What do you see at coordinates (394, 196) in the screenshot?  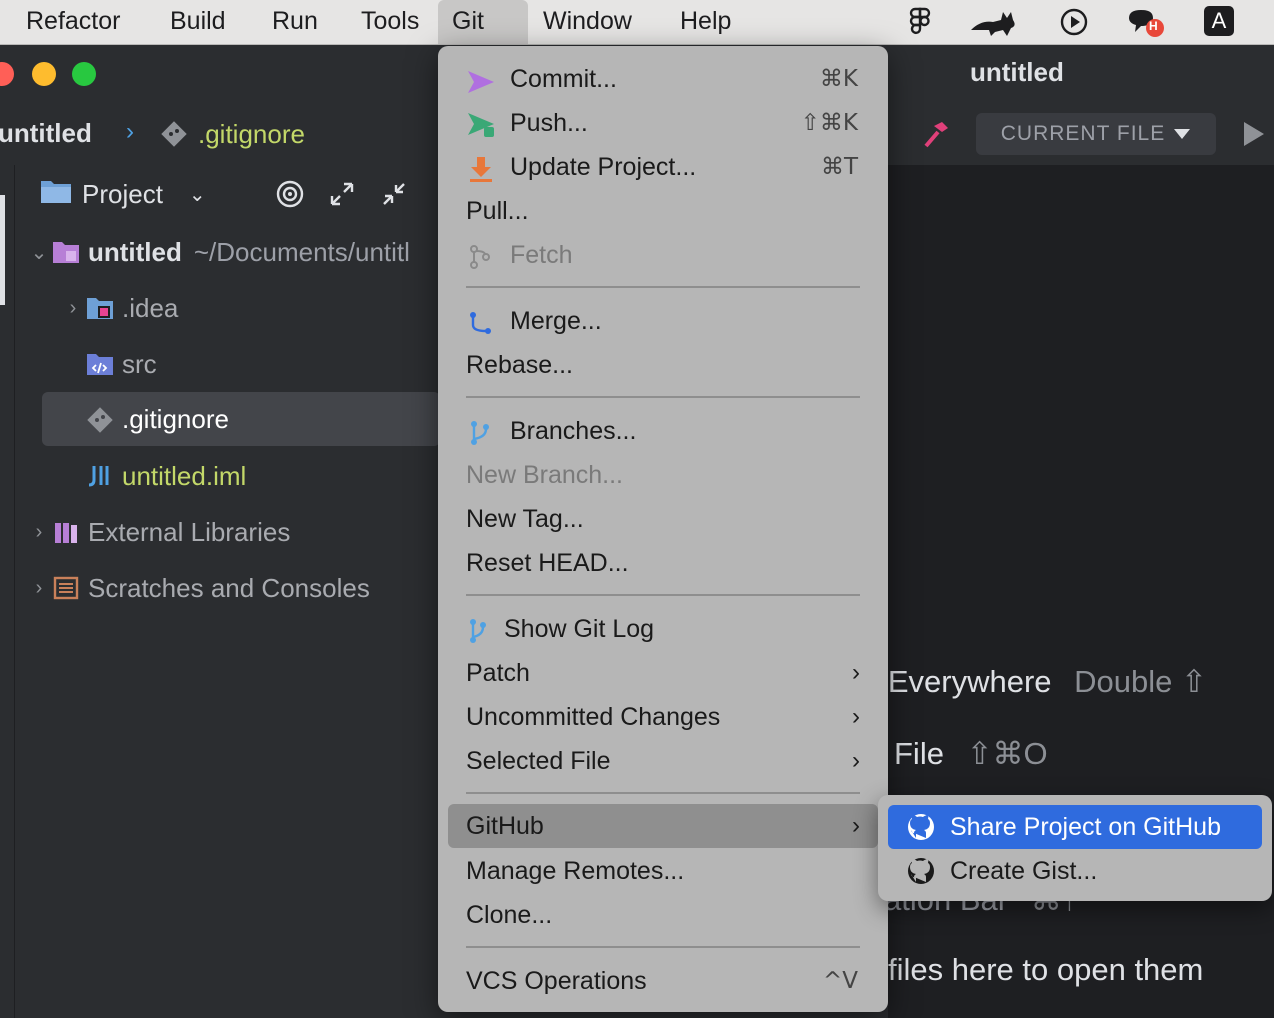 I see `collapse-all-icon` at bounding box center [394, 196].